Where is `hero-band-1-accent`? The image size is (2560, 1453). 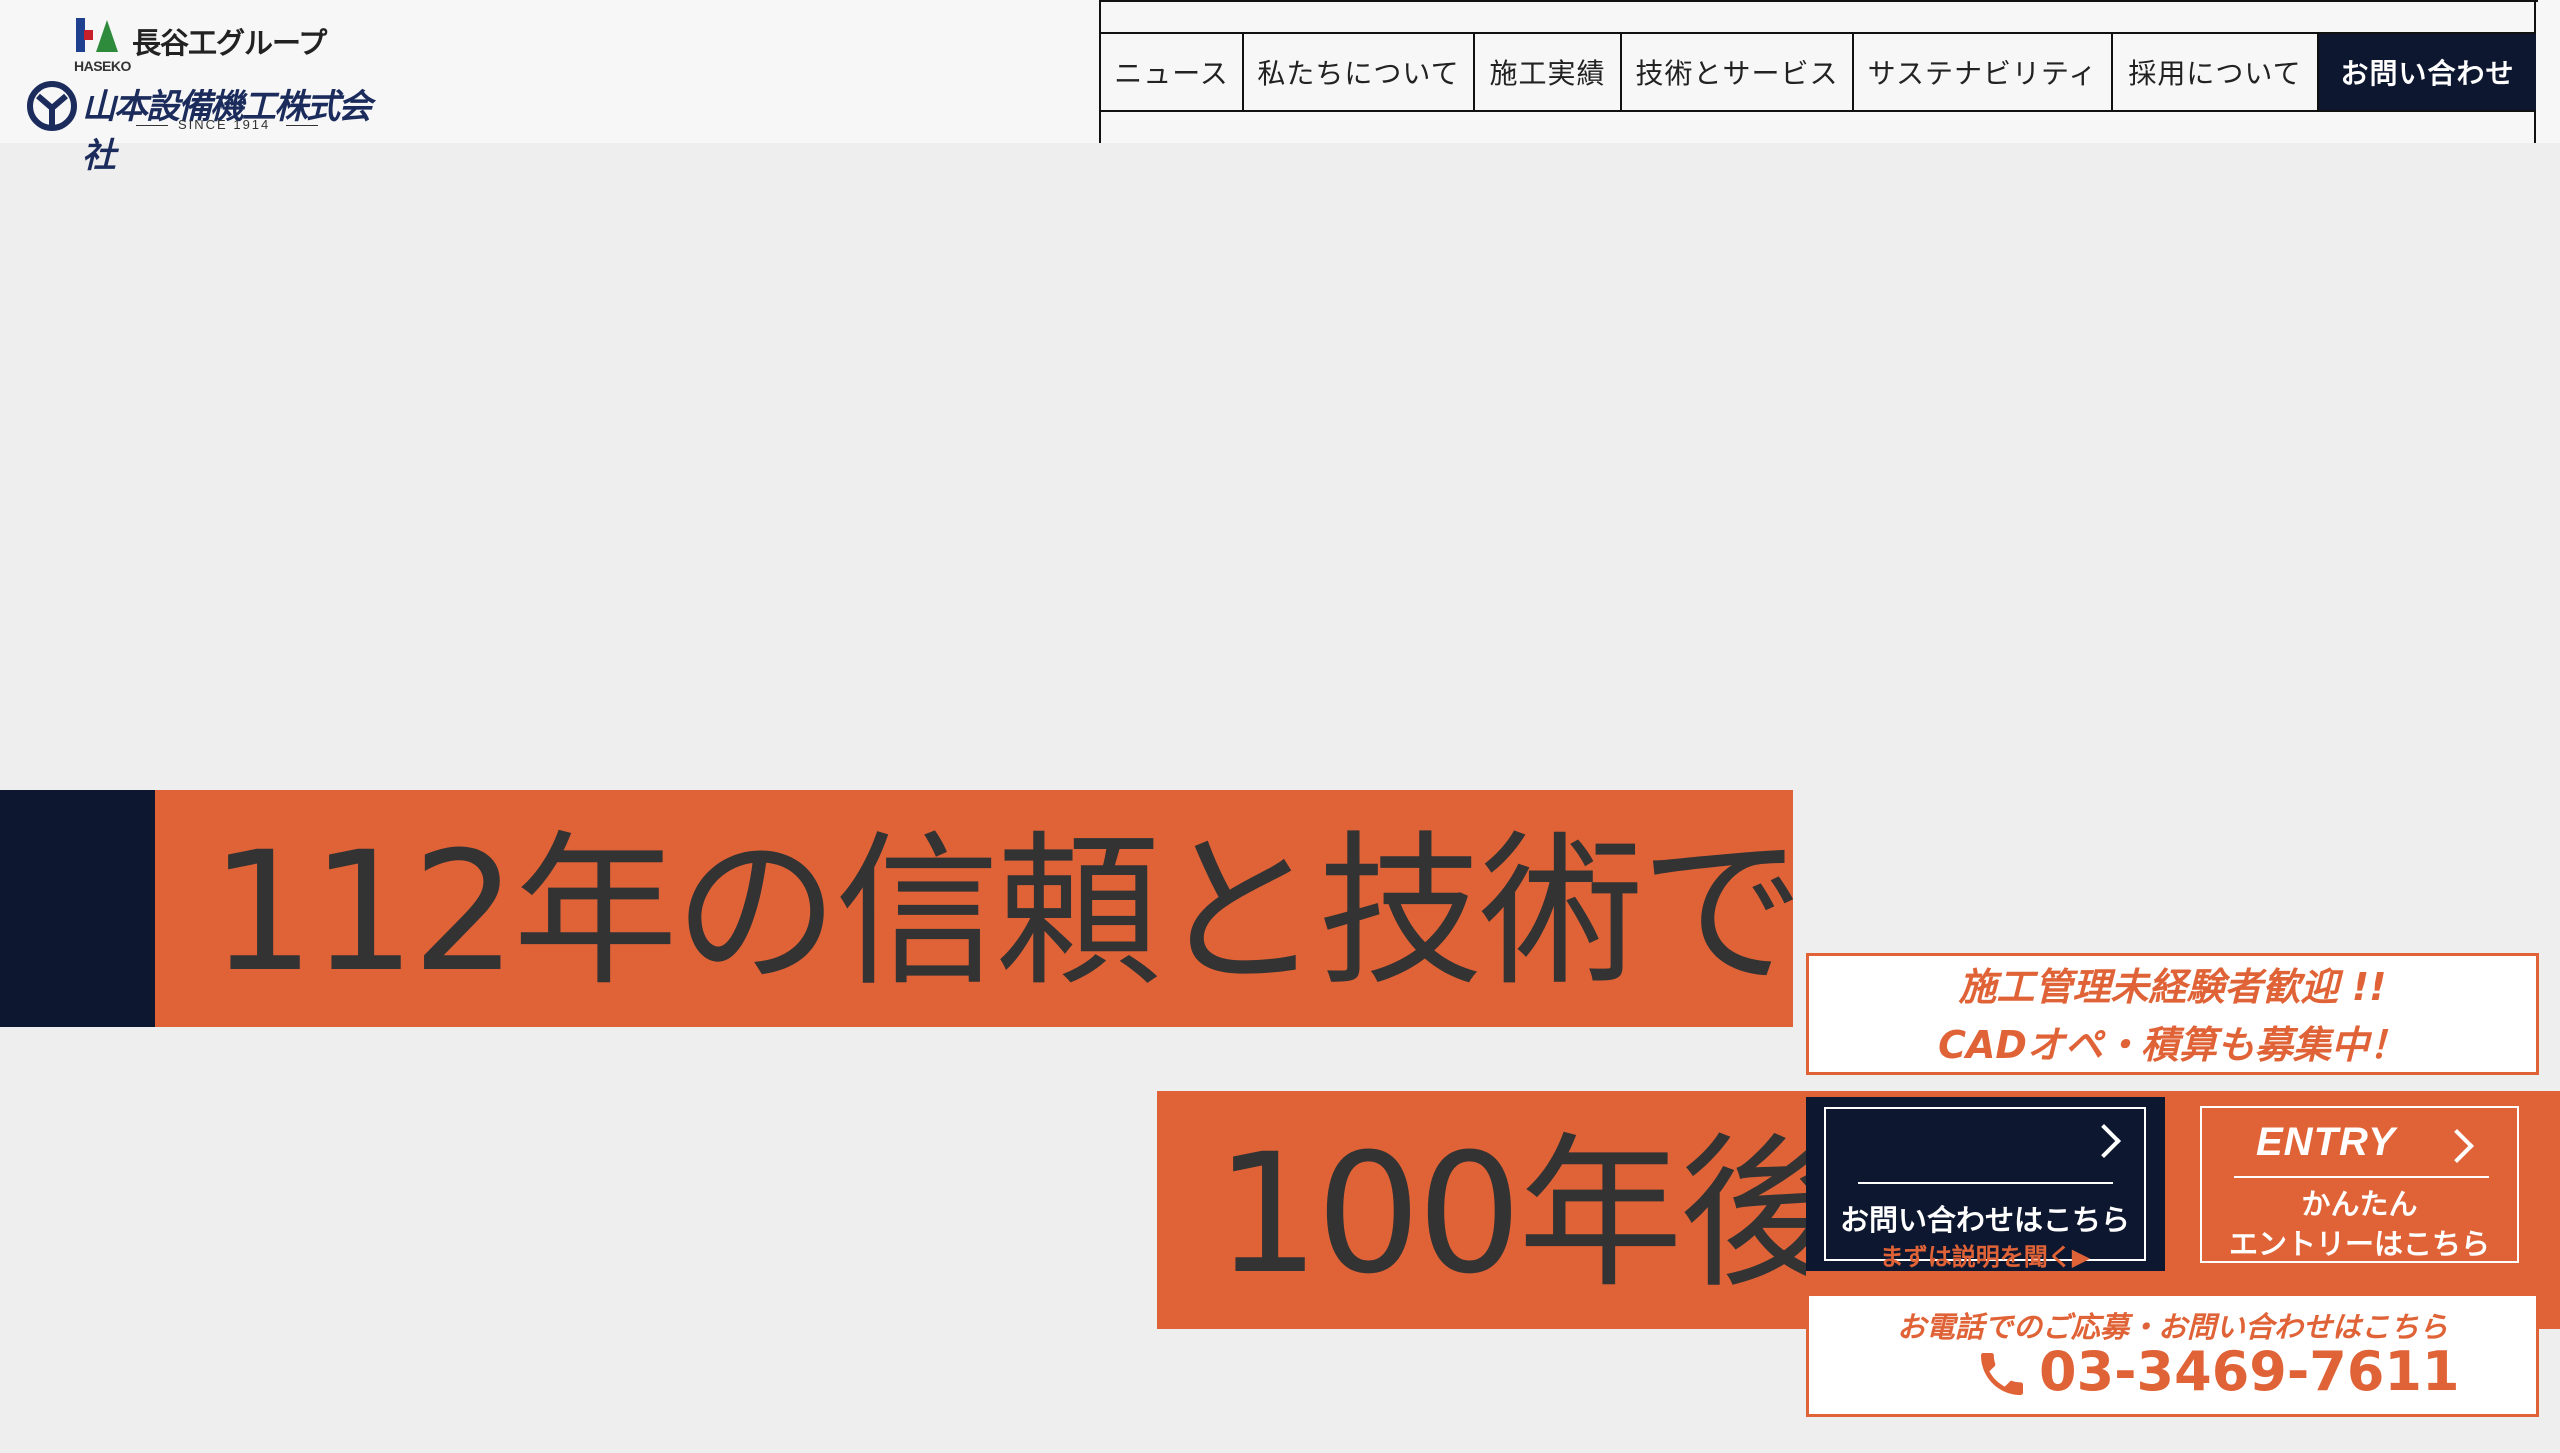
hero-band-1-accent is located at coordinates (77, 908).